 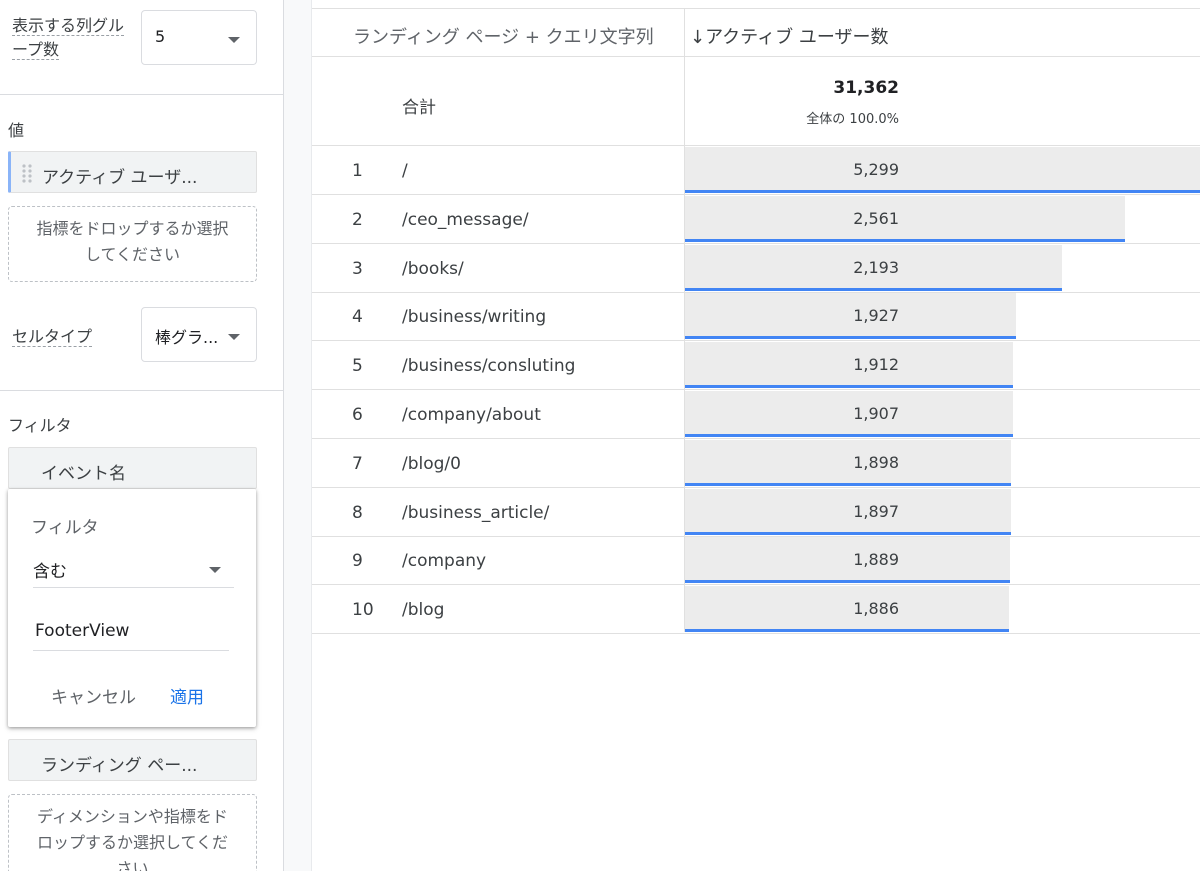 What do you see at coordinates (132, 468) in the screenshot?
I see `filter-chip-event-name: イベント名` at bounding box center [132, 468].